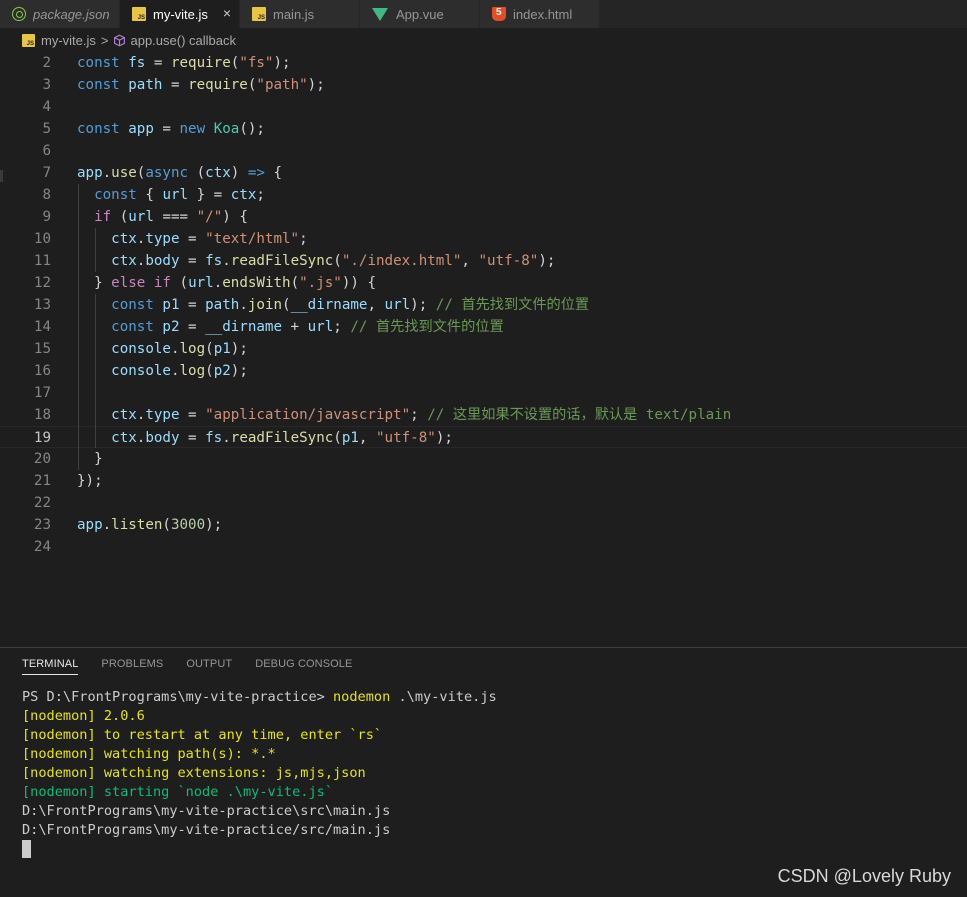 The width and height of the screenshot is (967, 897). I want to click on code-line: 21});, so click(483, 481).